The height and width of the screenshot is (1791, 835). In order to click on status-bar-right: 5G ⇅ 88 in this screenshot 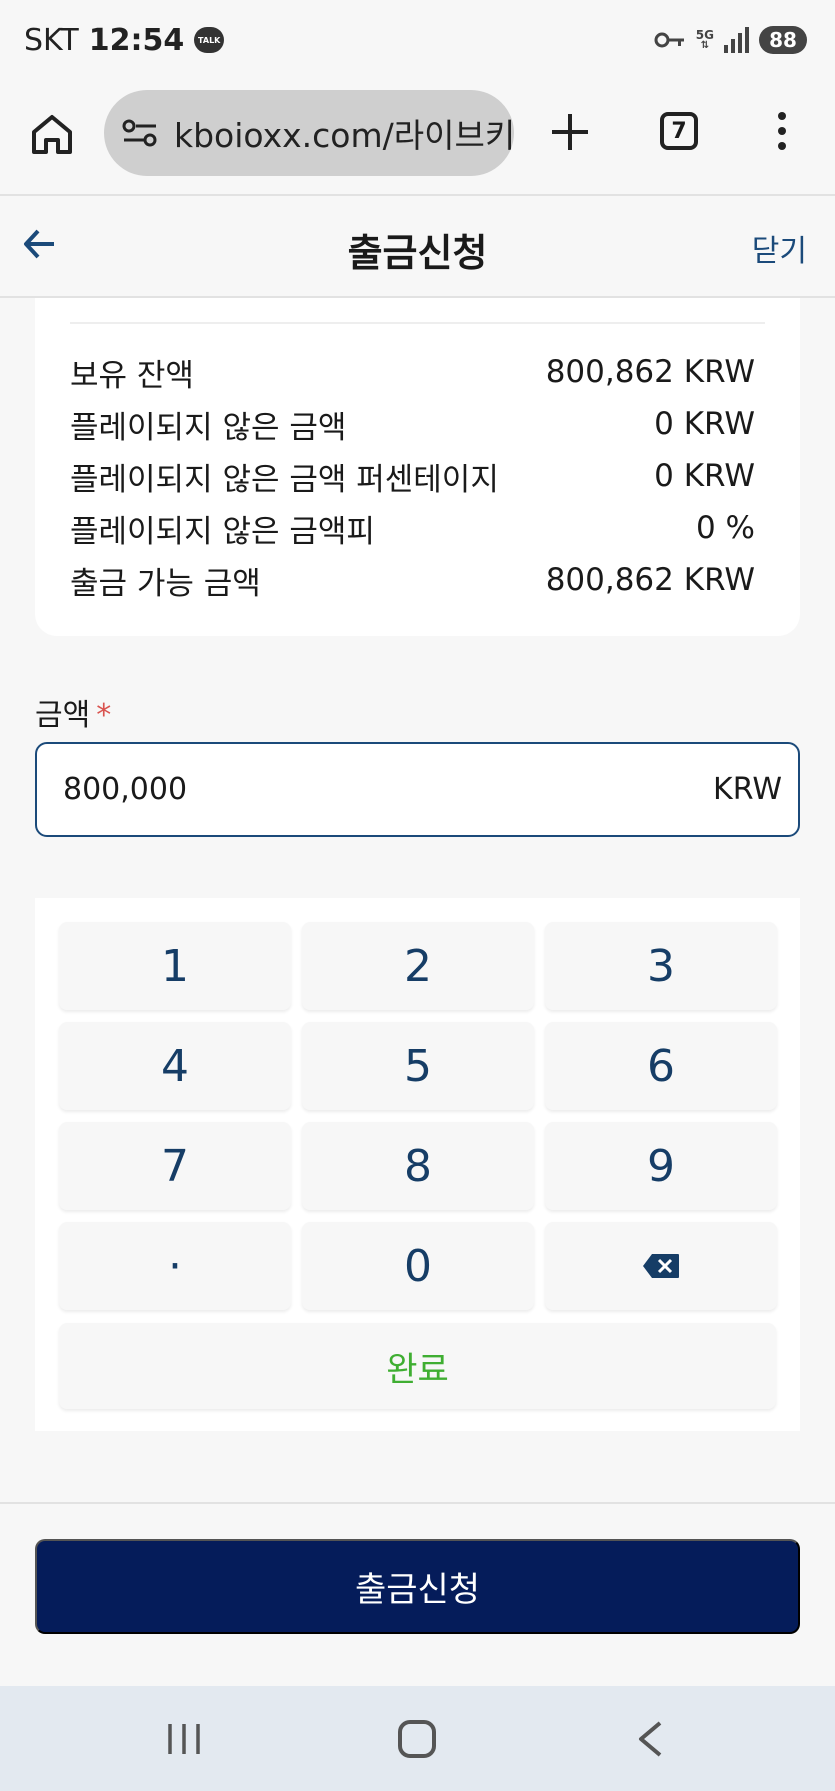, I will do `click(730, 40)`.